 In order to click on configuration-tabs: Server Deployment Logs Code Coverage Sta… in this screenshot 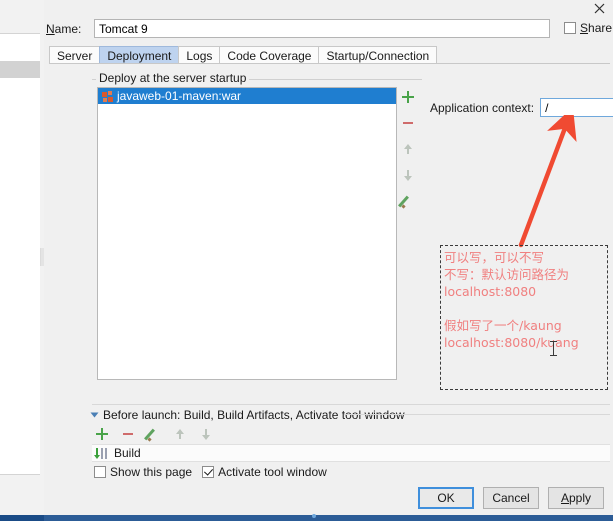, I will do `click(243, 54)`.